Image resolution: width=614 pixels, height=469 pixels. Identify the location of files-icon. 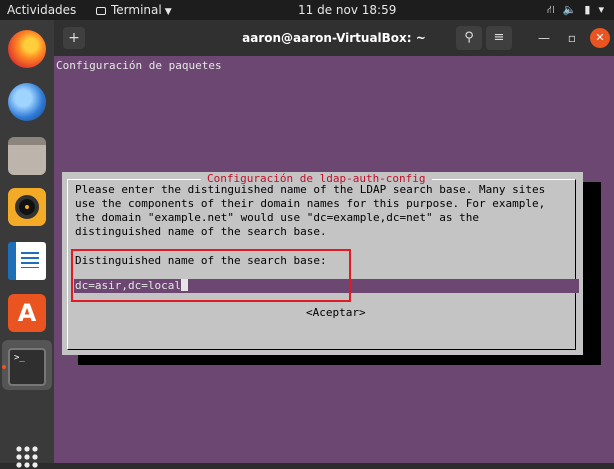
(27, 156).